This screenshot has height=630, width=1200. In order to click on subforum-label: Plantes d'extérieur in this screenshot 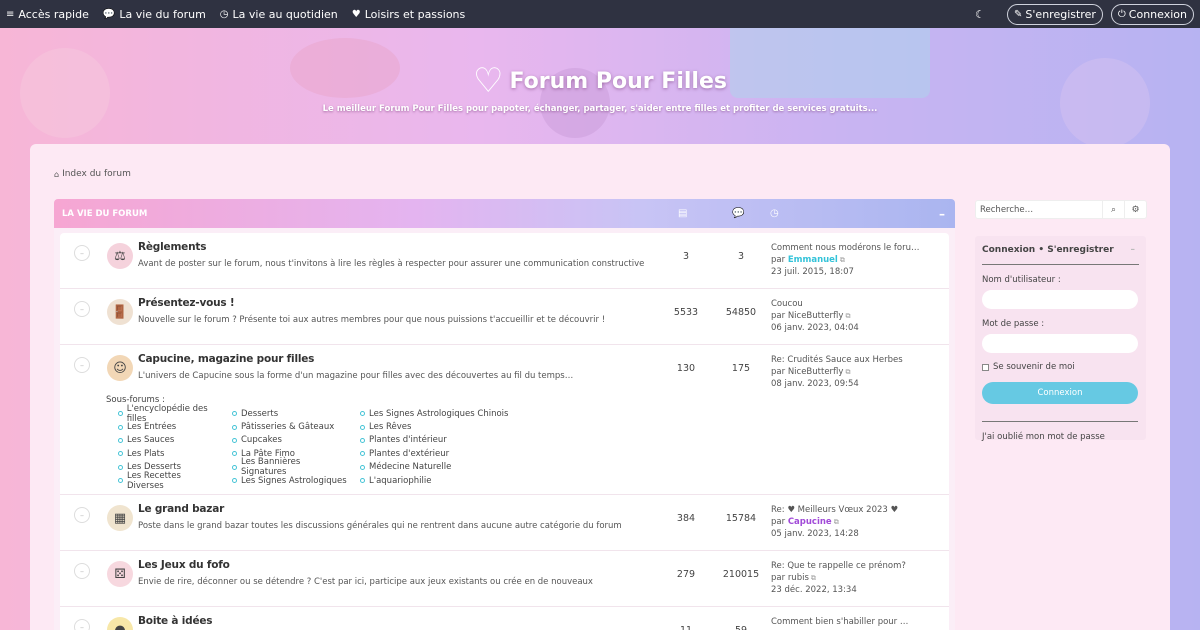, I will do `click(409, 453)`.